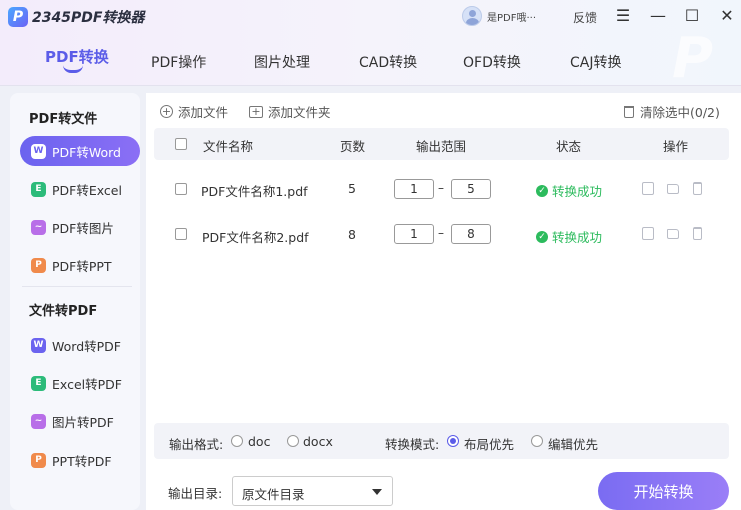 This screenshot has height=510, width=741. What do you see at coordinates (63, 119) in the screenshot?
I see `sidebar-group-title: PDF转文件` at bounding box center [63, 119].